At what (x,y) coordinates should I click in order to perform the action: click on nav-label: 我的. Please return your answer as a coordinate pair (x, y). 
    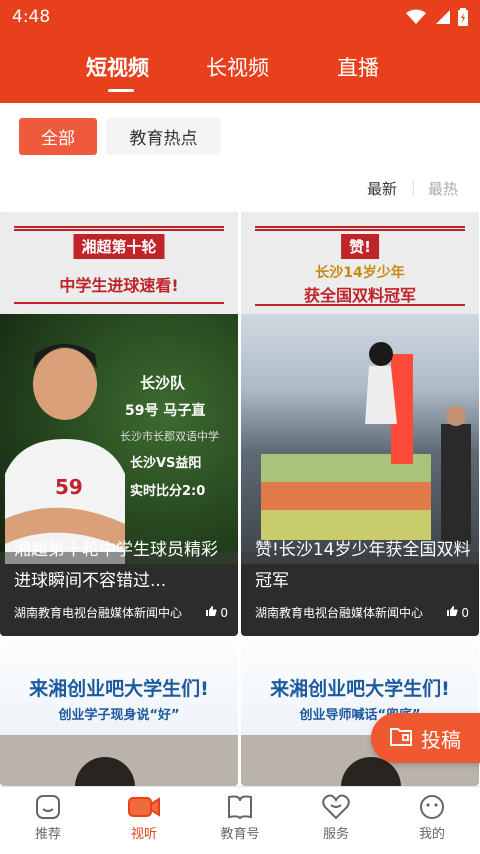
    Looking at the image, I should click on (431, 834).